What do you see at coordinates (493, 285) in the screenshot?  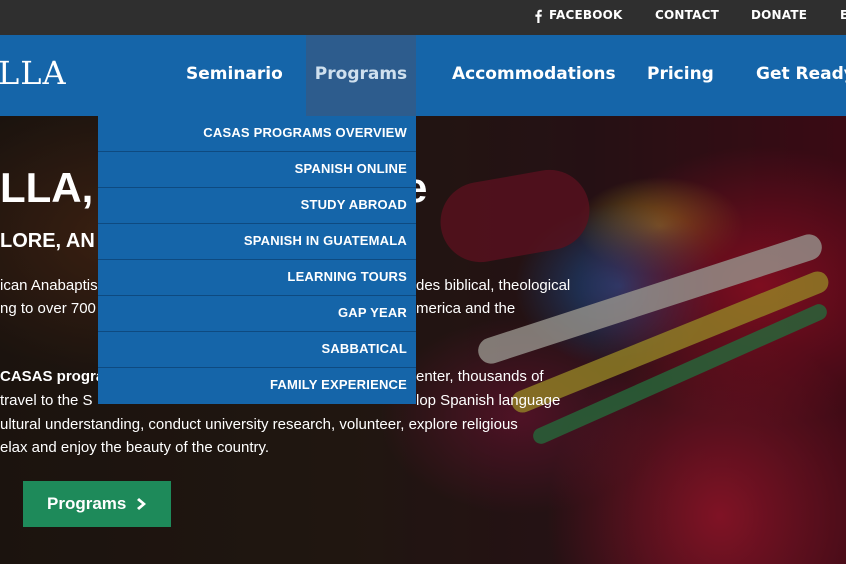 I see `hero-text-line: des biblical, theological` at bounding box center [493, 285].